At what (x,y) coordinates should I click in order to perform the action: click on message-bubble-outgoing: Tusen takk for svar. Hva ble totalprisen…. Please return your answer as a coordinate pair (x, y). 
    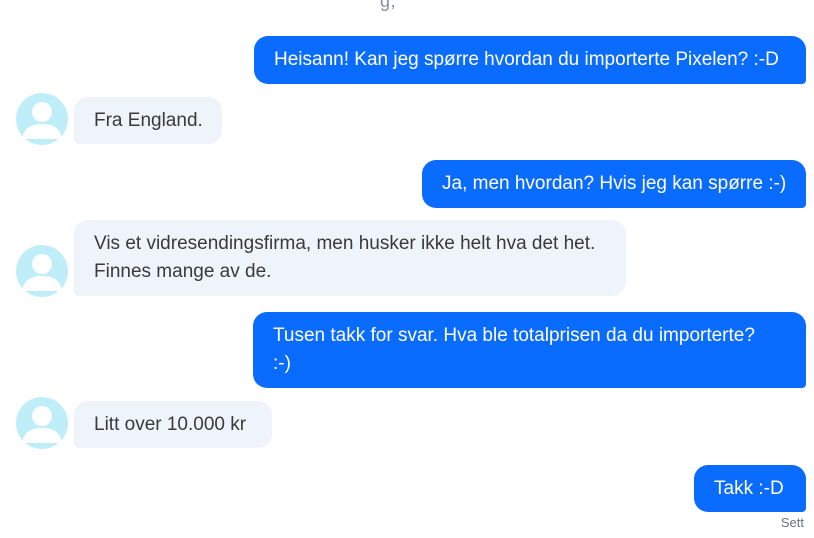
    Looking at the image, I should click on (529, 350).